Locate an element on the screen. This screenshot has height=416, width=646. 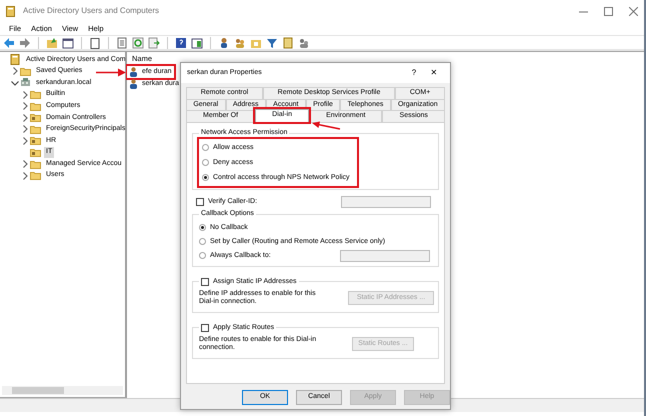
close-button: ✕ is located at coordinates (434, 73).